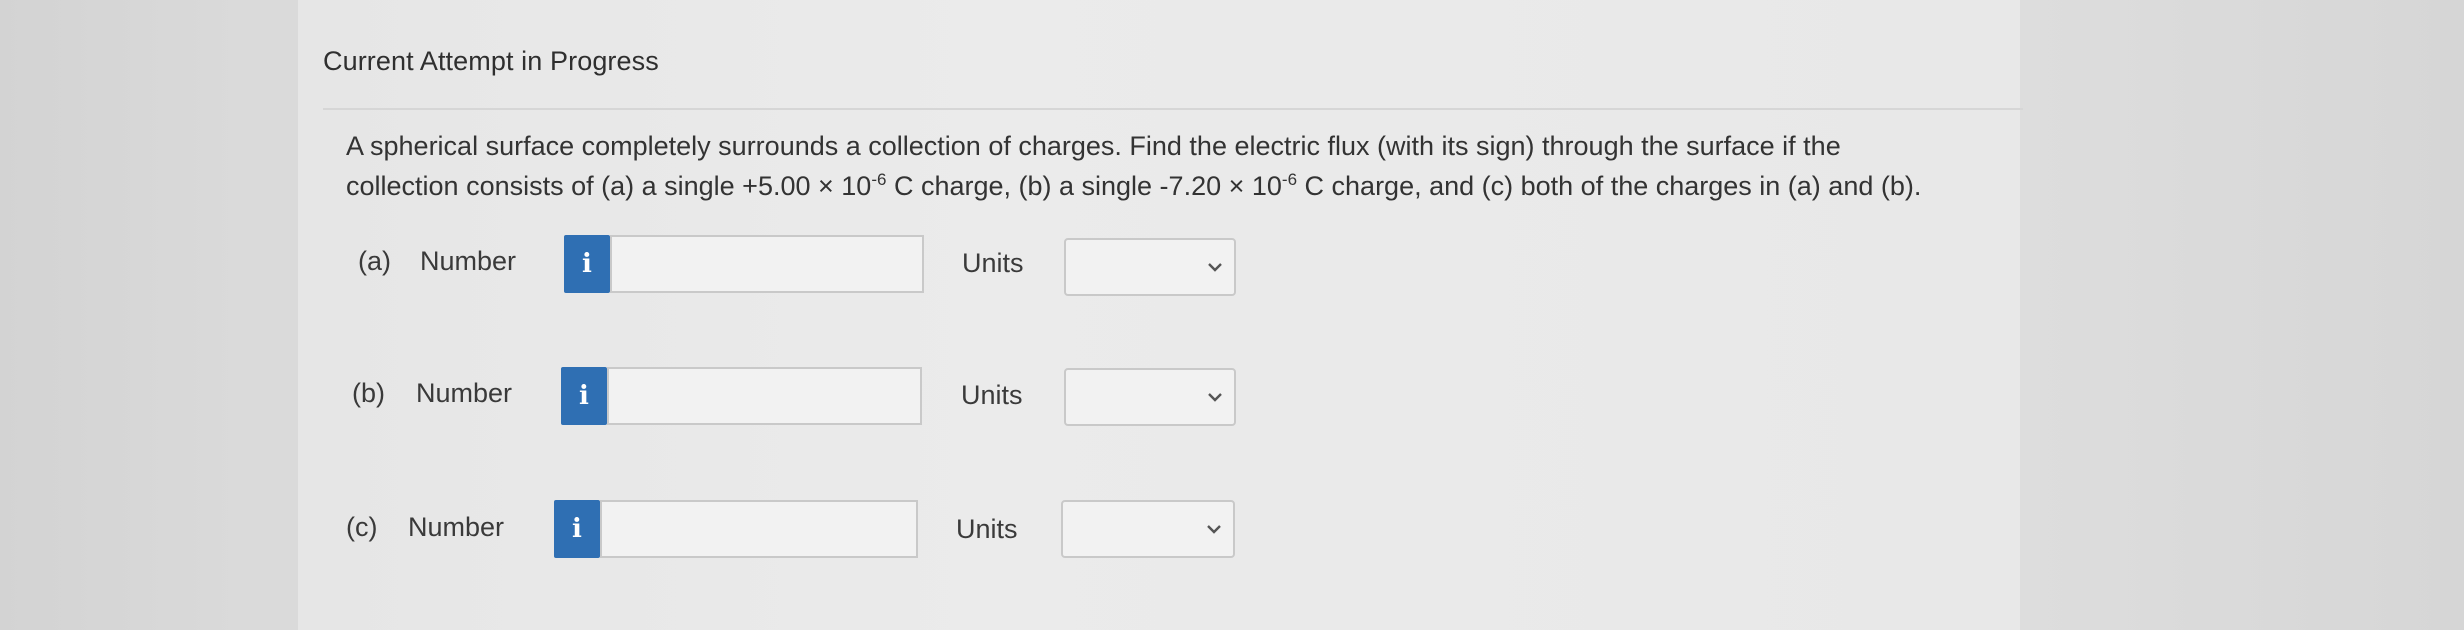  What do you see at coordinates (764, 396) in the screenshot?
I see `number-input-b` at bounding box center [764, 396].